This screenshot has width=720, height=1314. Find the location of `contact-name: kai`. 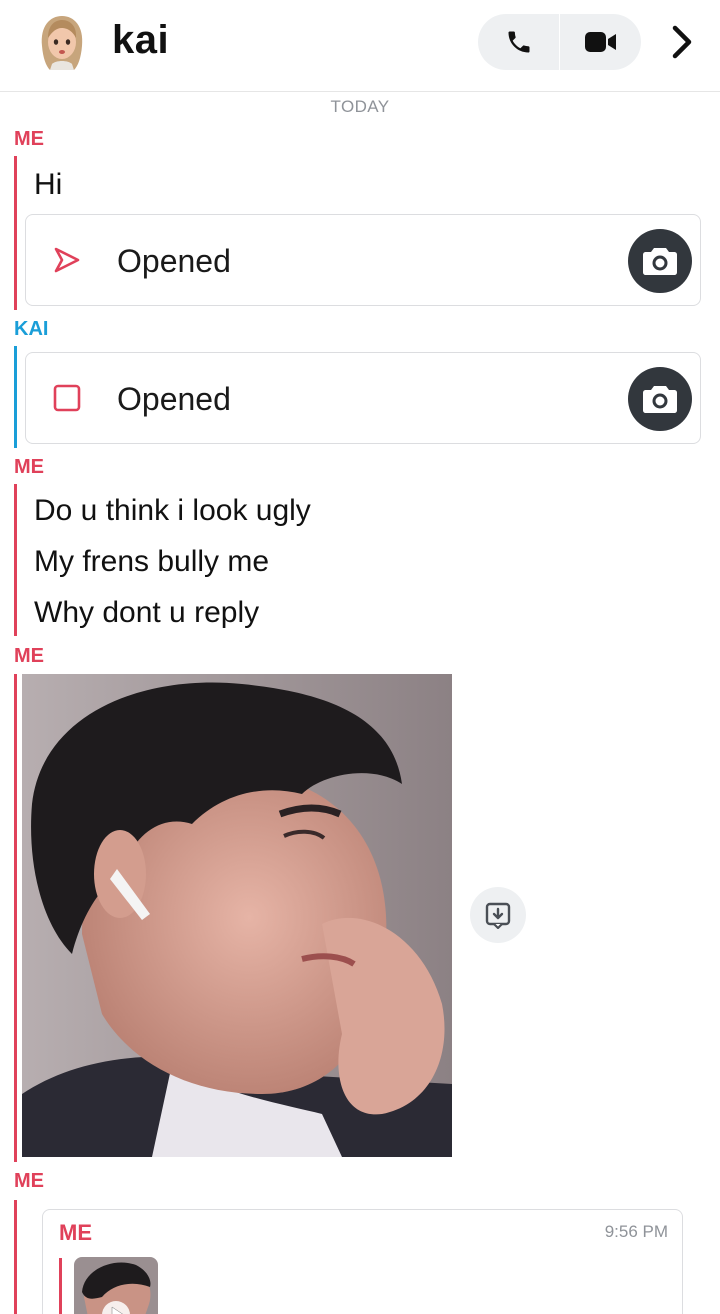

contact-name: kai is located at coordinates (140, 40).